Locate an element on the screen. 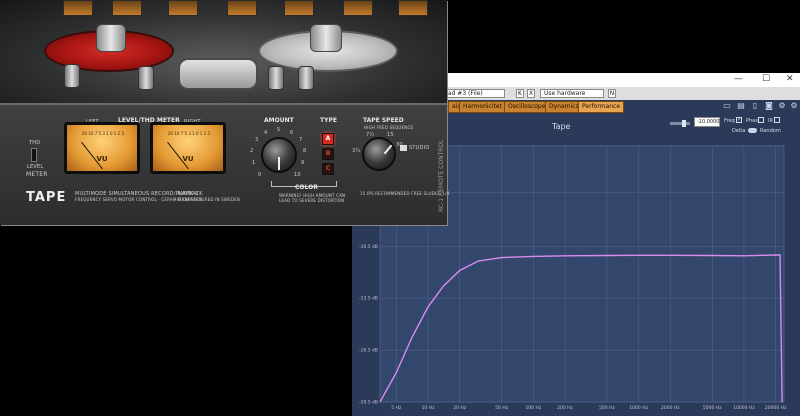 Image resolution: width=800 pixels, height=416 pixels. right-vu-meter: 20 10 7 5 3 1 0 1 2 3 VU is located at coordinates (188, 148).